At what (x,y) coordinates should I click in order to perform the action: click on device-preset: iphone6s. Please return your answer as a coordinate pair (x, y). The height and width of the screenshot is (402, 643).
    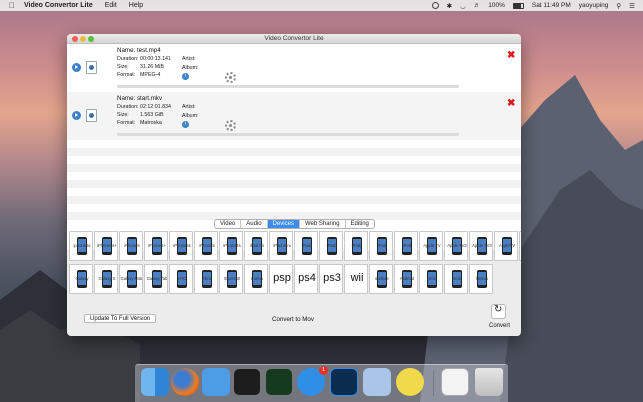
    Looking at the image, I should click on (81, 246).